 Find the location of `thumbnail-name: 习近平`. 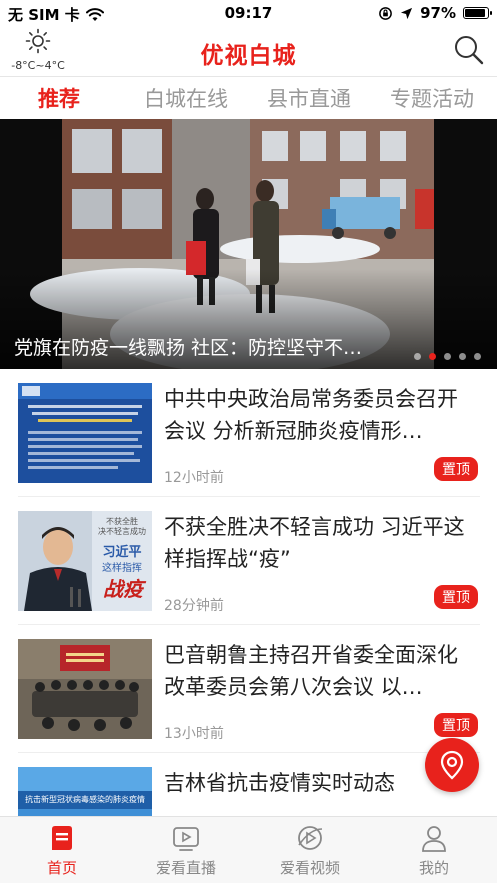

thumbnail-name: 习近平 is located at coordinates (122, 552).